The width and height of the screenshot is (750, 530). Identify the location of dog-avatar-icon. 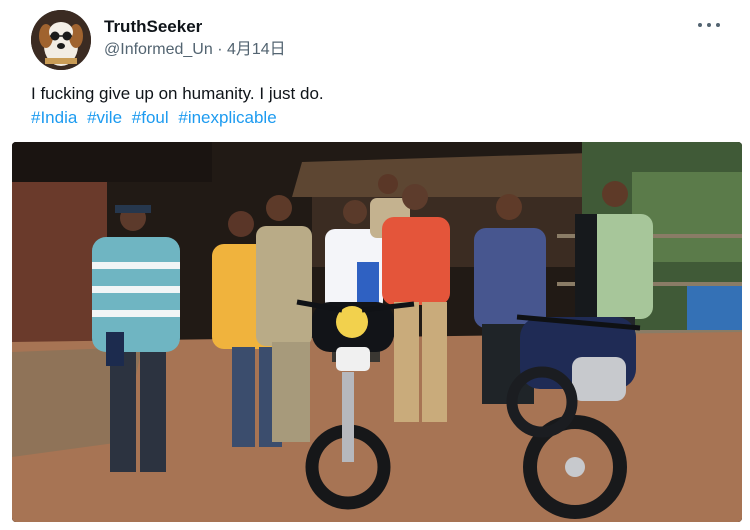
(61, 40).